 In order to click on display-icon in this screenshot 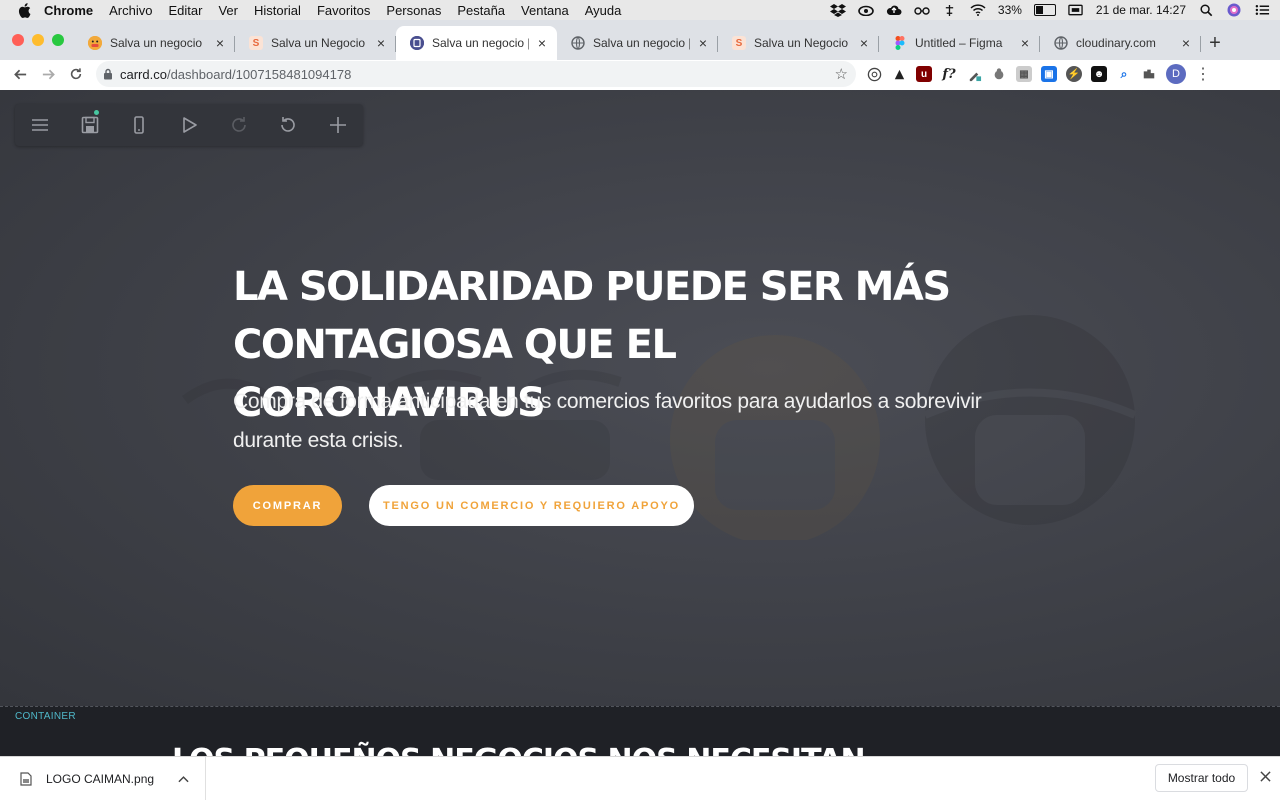, I will do `click(1076, 10)`.